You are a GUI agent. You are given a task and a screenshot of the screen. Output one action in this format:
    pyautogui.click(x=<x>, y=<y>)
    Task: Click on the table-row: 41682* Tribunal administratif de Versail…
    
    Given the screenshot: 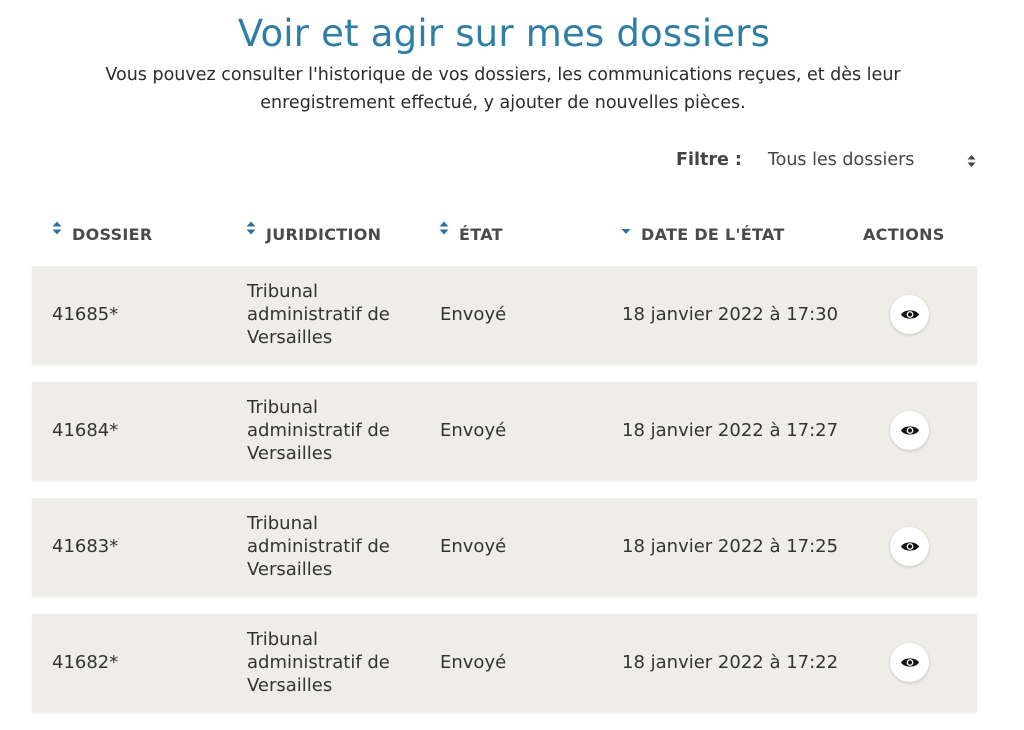 What is the action you would take?
    pyautogui.click(x=504, y=662)
    